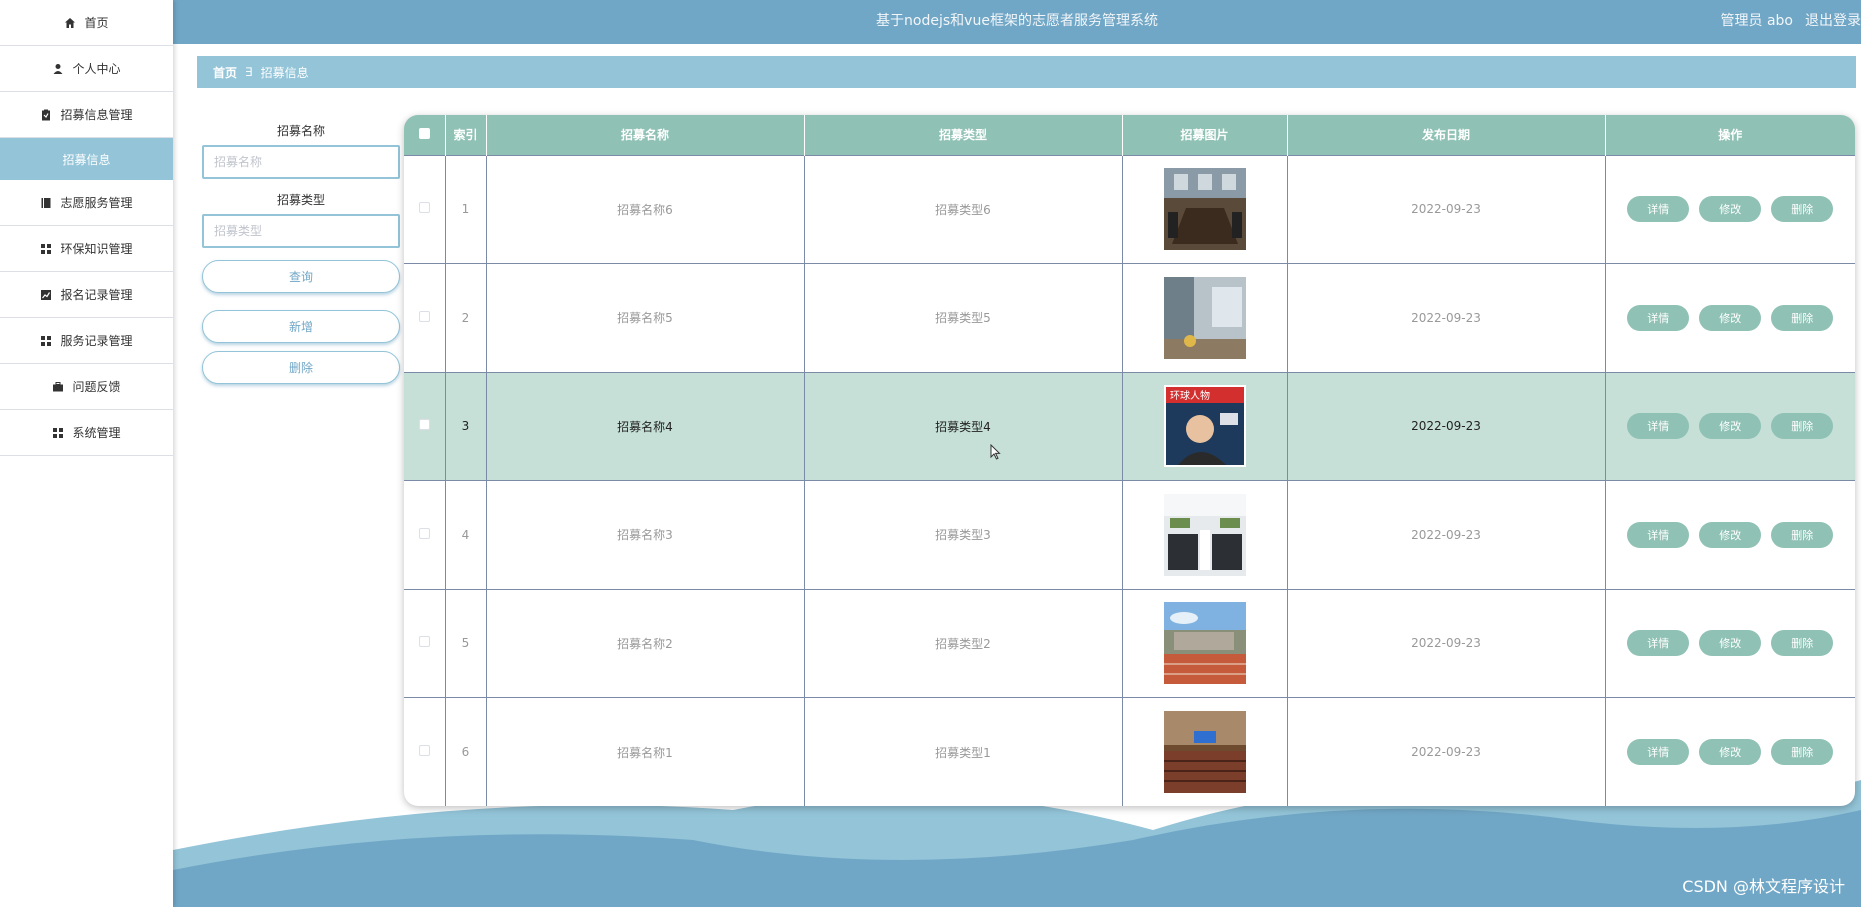 The image size is (1861, 907). I want to click on sidebar-item-signup-records: 报名记录管理, so click(86, 295).